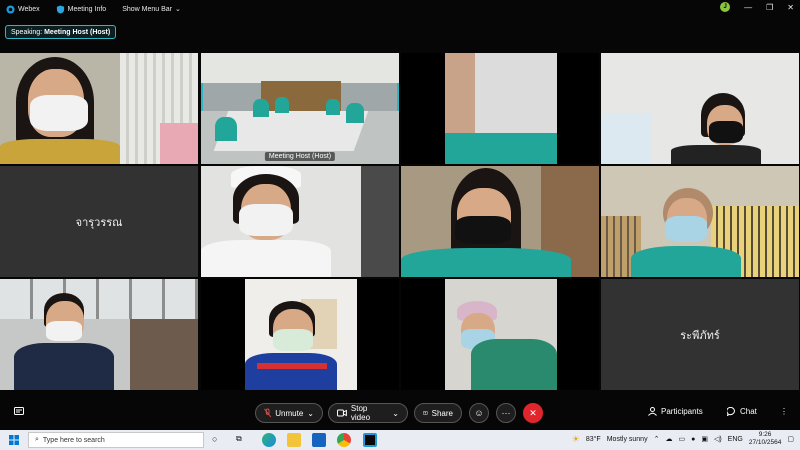 This screenshot has width=800, height=450. Describe the element at coordinates (725, 7) in the screenshot. I see `avatar: J` at that location.